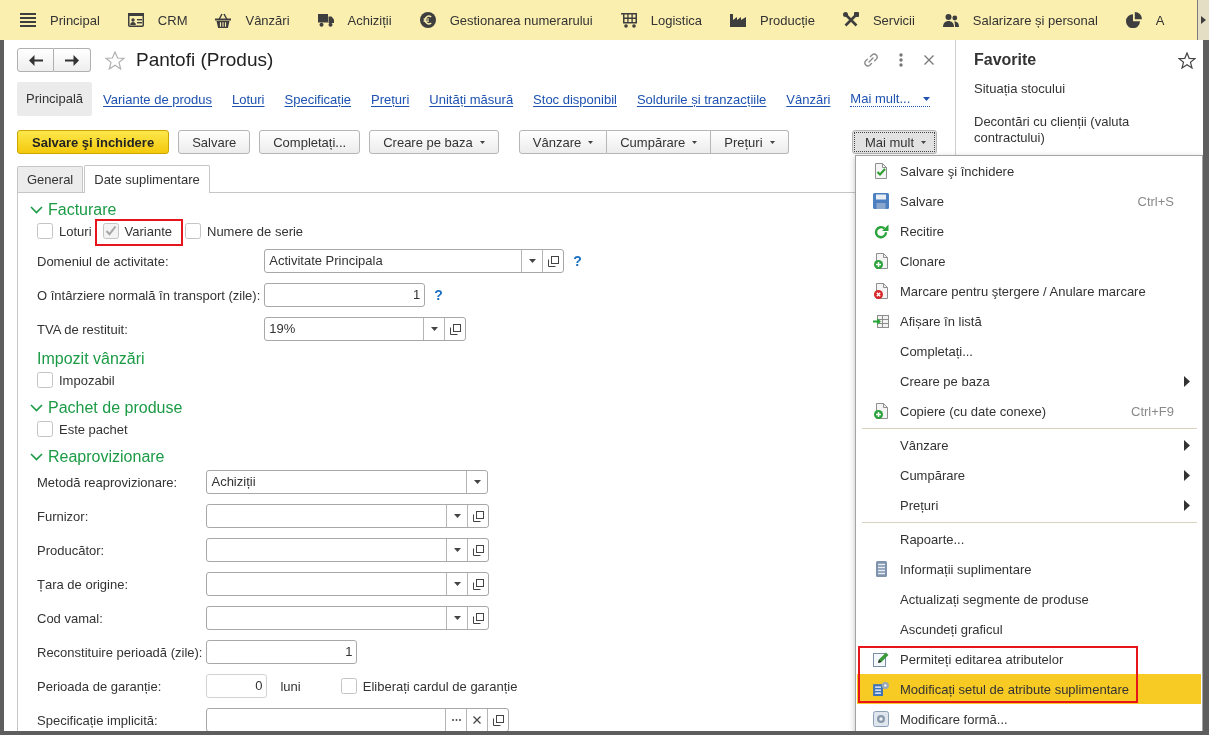  Describe the element at coordinates (661, 20) in the screenshot. I see `module-link: Logistica` at that location.